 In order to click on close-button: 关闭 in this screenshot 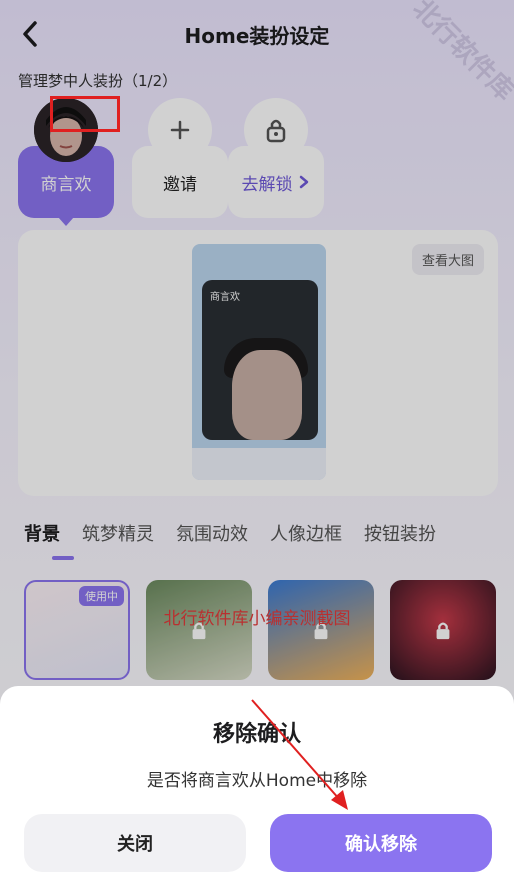, I will do `click(135, 843)`.